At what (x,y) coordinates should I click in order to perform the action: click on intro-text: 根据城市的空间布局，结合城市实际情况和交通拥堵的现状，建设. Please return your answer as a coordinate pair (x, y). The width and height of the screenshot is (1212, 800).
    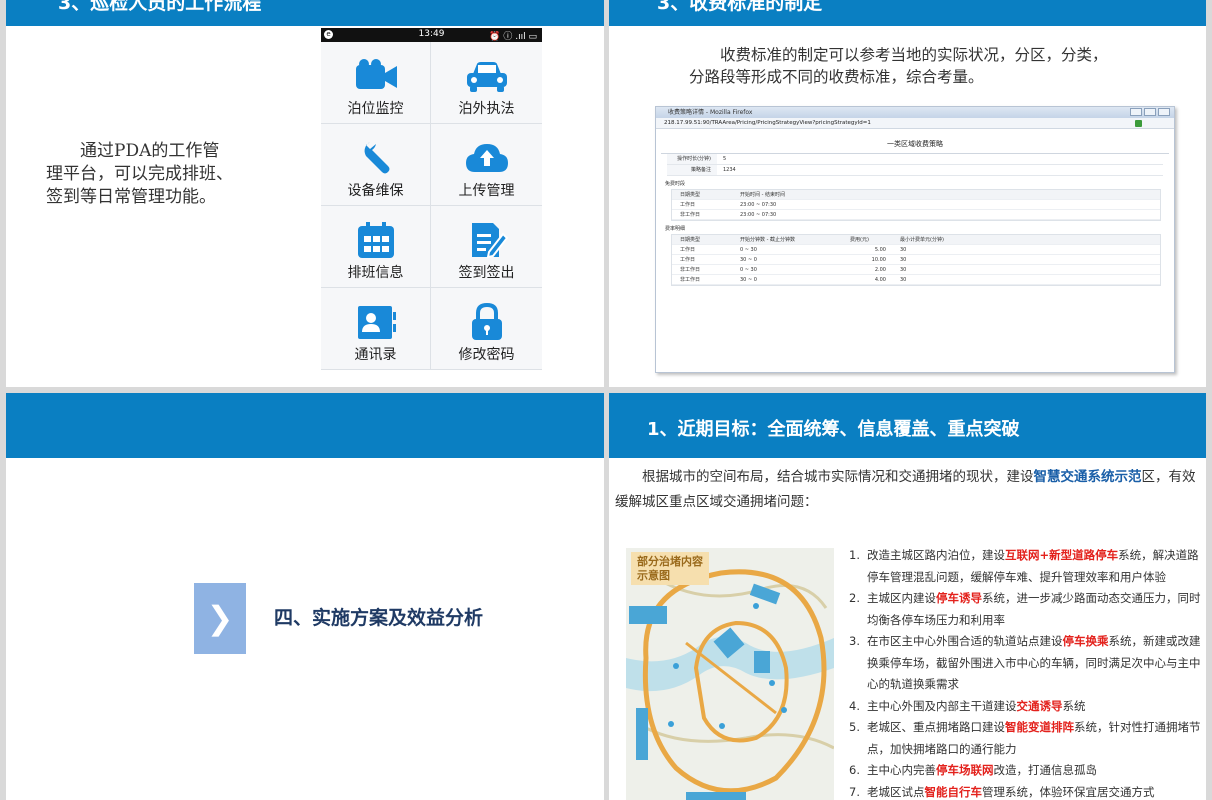
    Looking at the image, I should click on (838, 477).